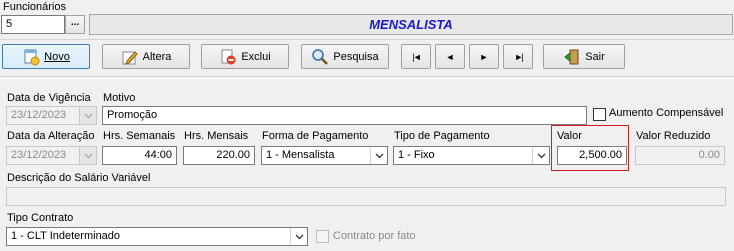  Describe the element at coordinates (599, 114) in the screenshot. I see `aumento-compensavel-checkbox` at that location.